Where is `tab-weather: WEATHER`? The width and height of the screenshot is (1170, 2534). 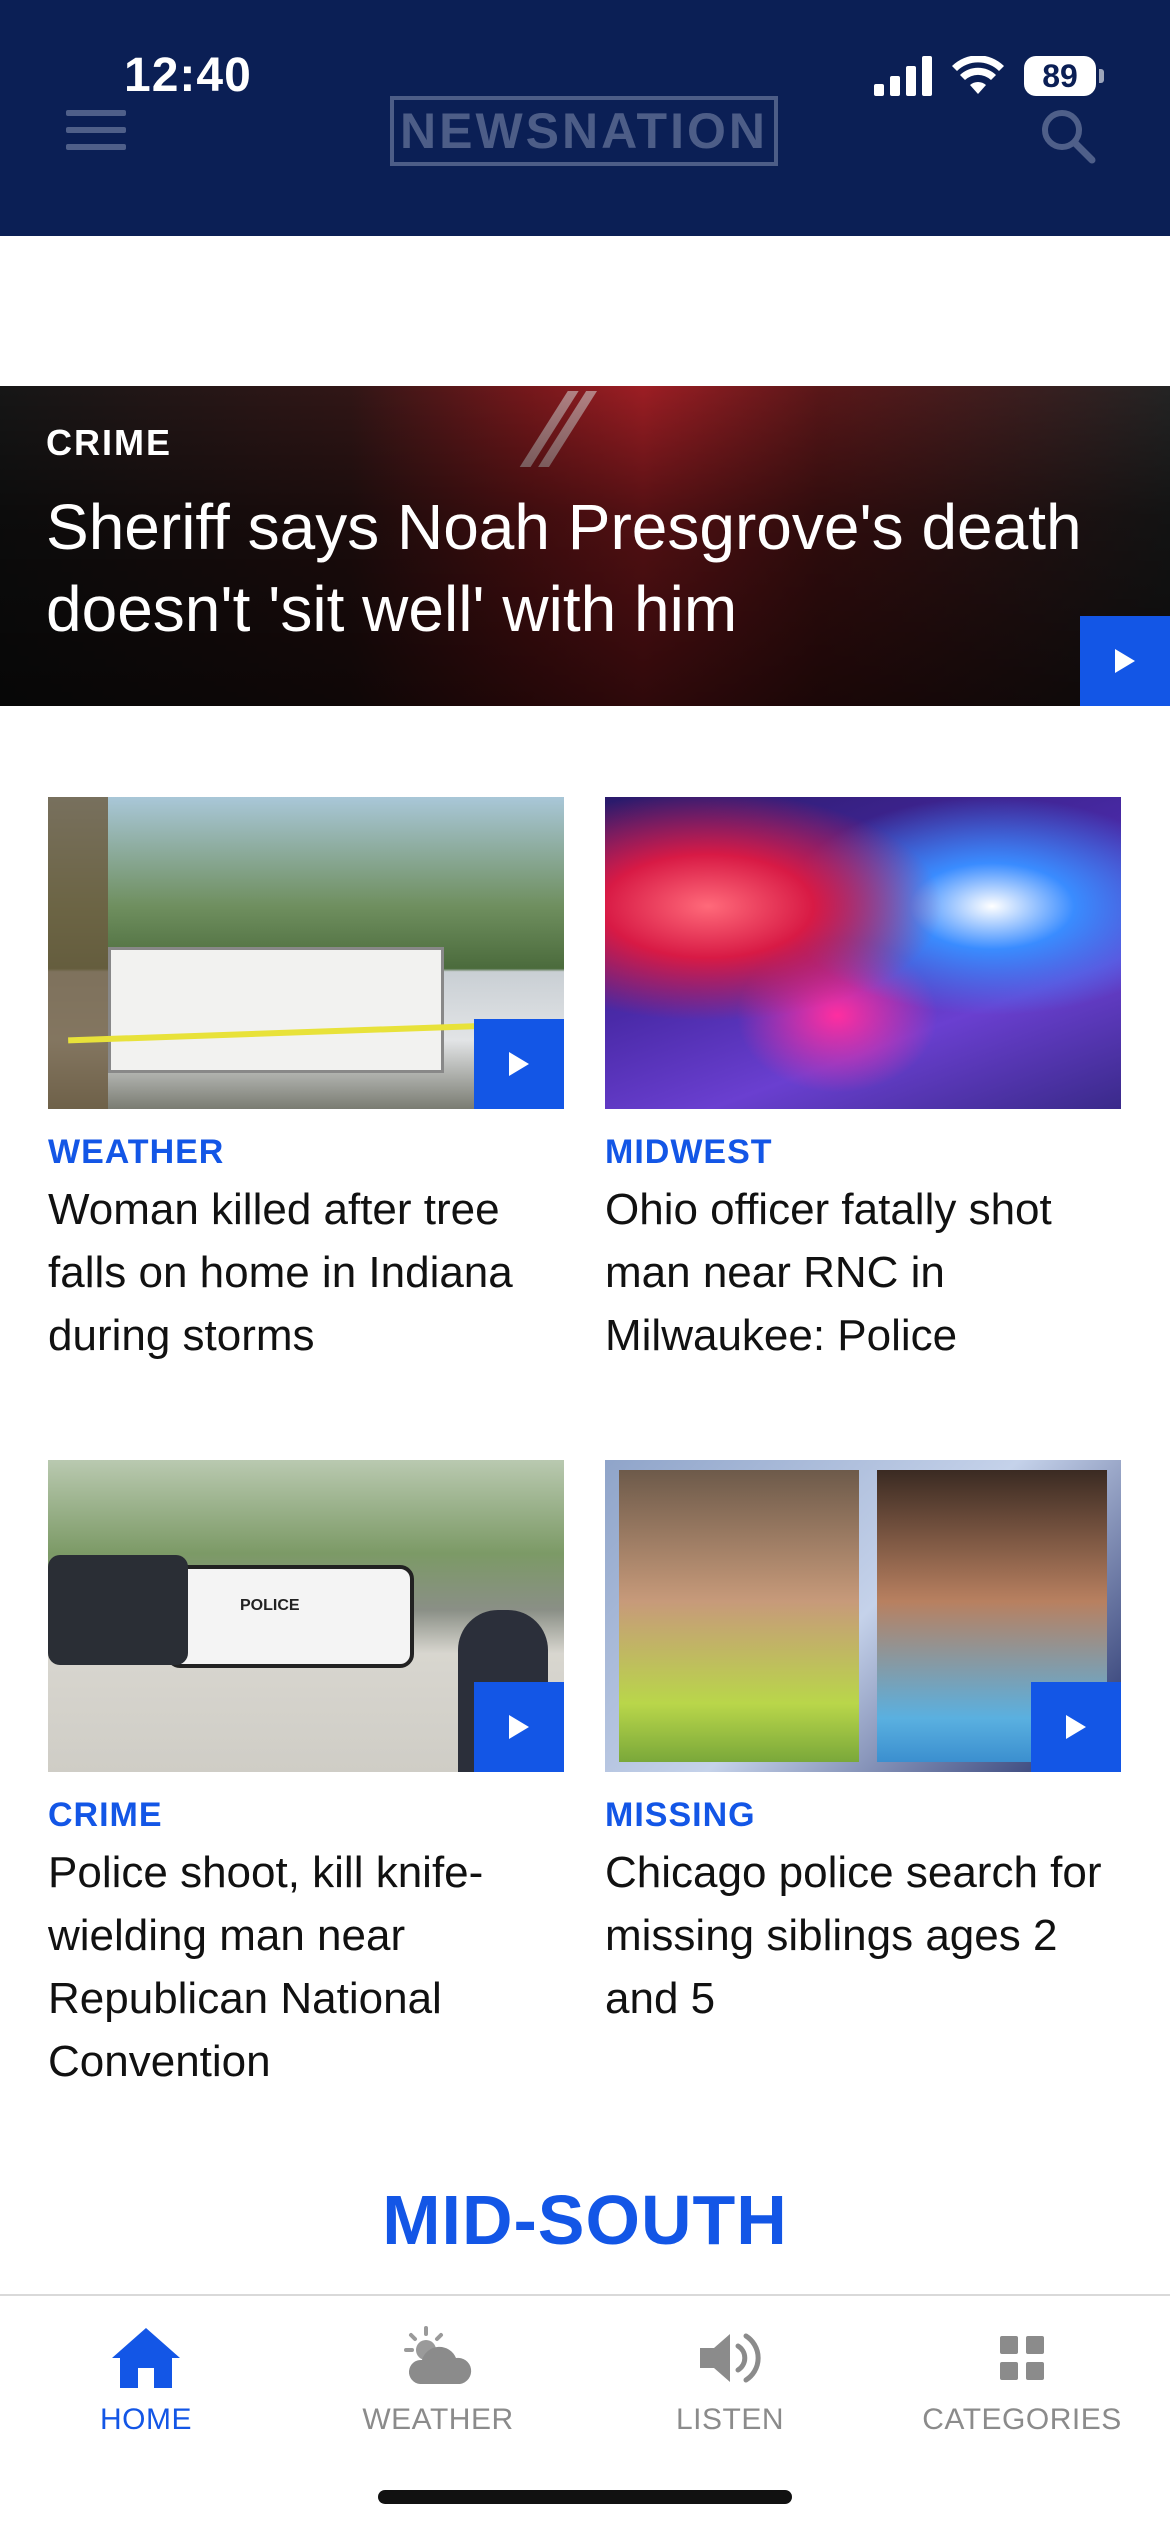 tab-weather: WEATHER is located at coordinates (438, 2381).